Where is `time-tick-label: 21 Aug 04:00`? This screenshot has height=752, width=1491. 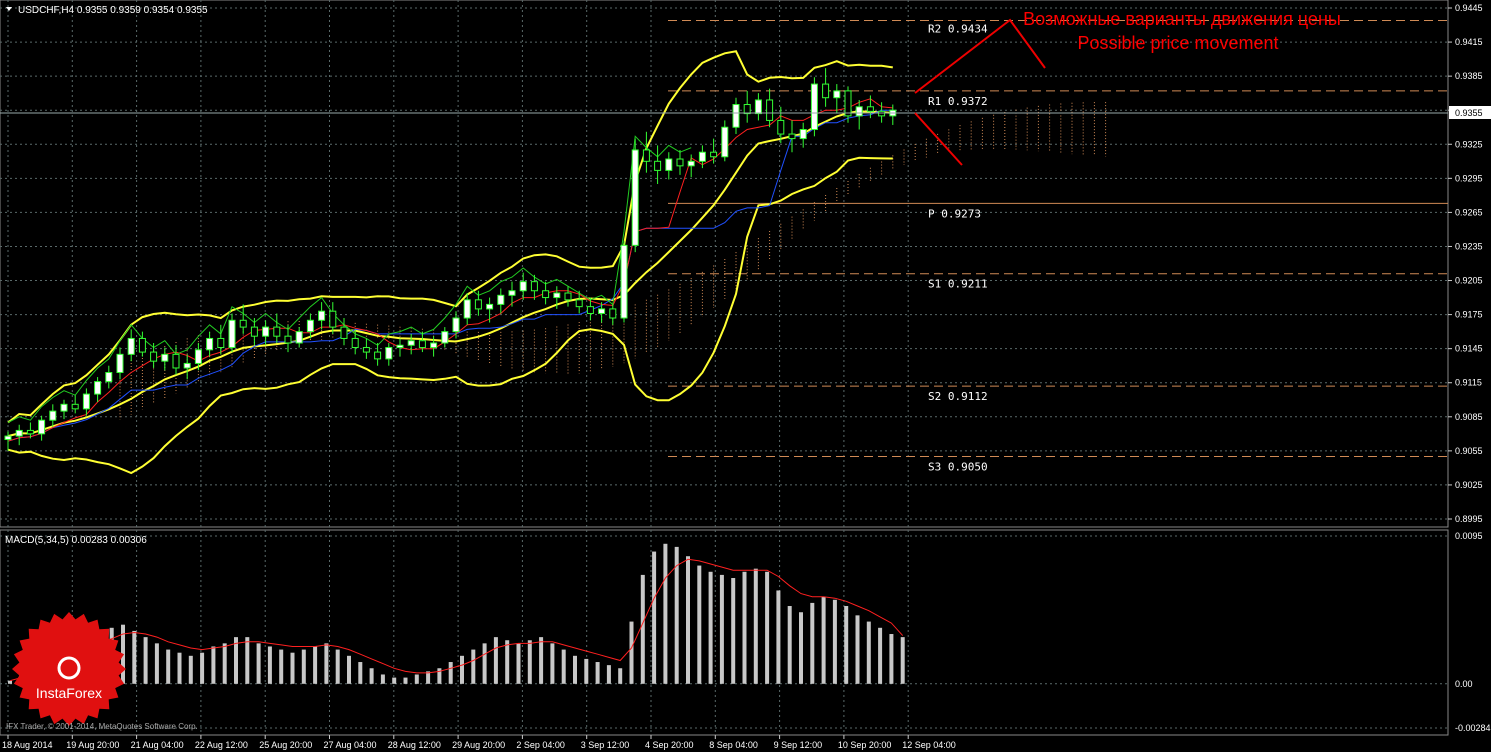 time-tick-label: 21 Aug 04:00 is located at coordinates (157, 745).